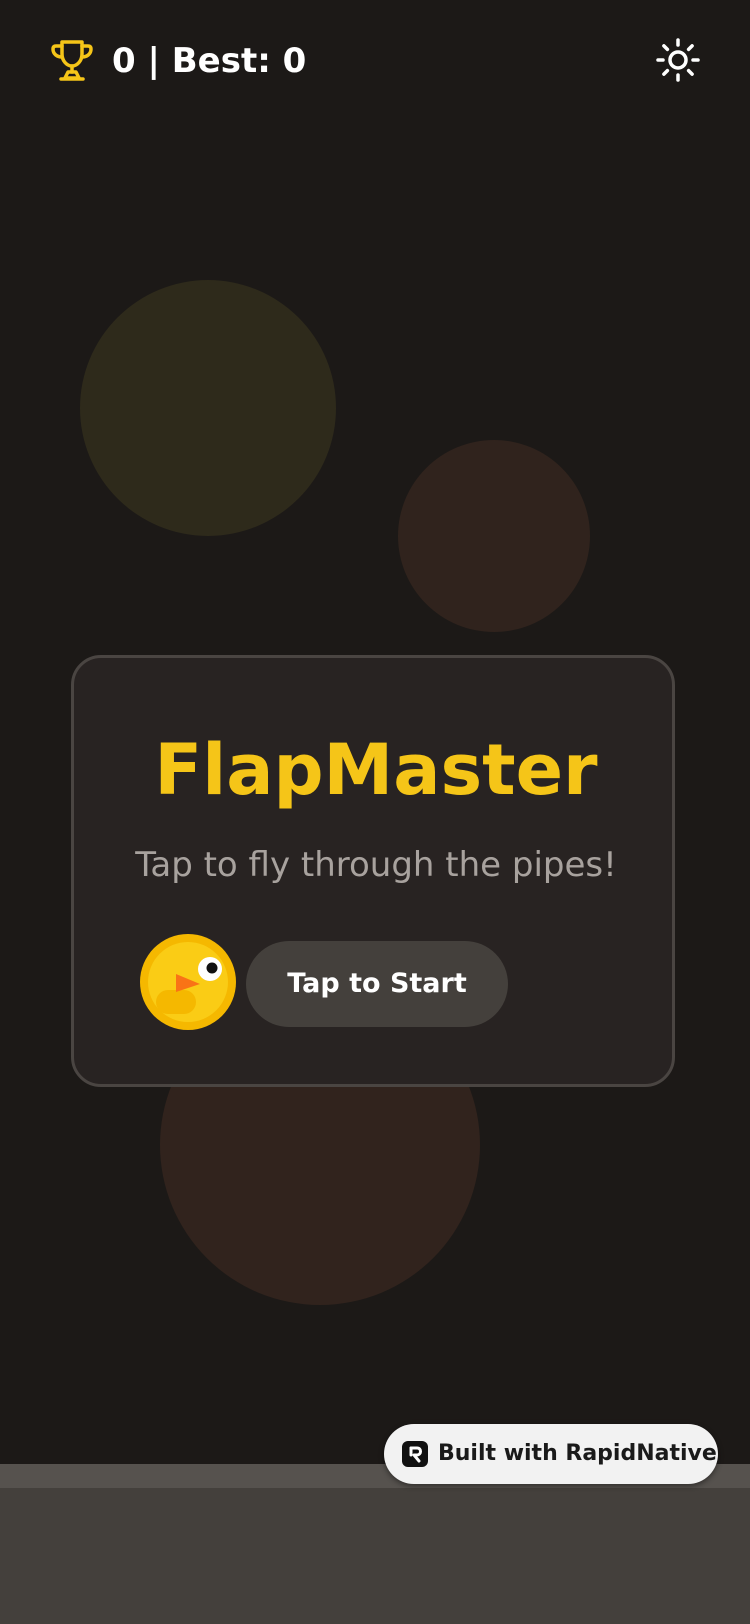  What do you see at coordinates (375, 1556) in the screenshot?
I see `ground` at bounding box center [375, 1556].